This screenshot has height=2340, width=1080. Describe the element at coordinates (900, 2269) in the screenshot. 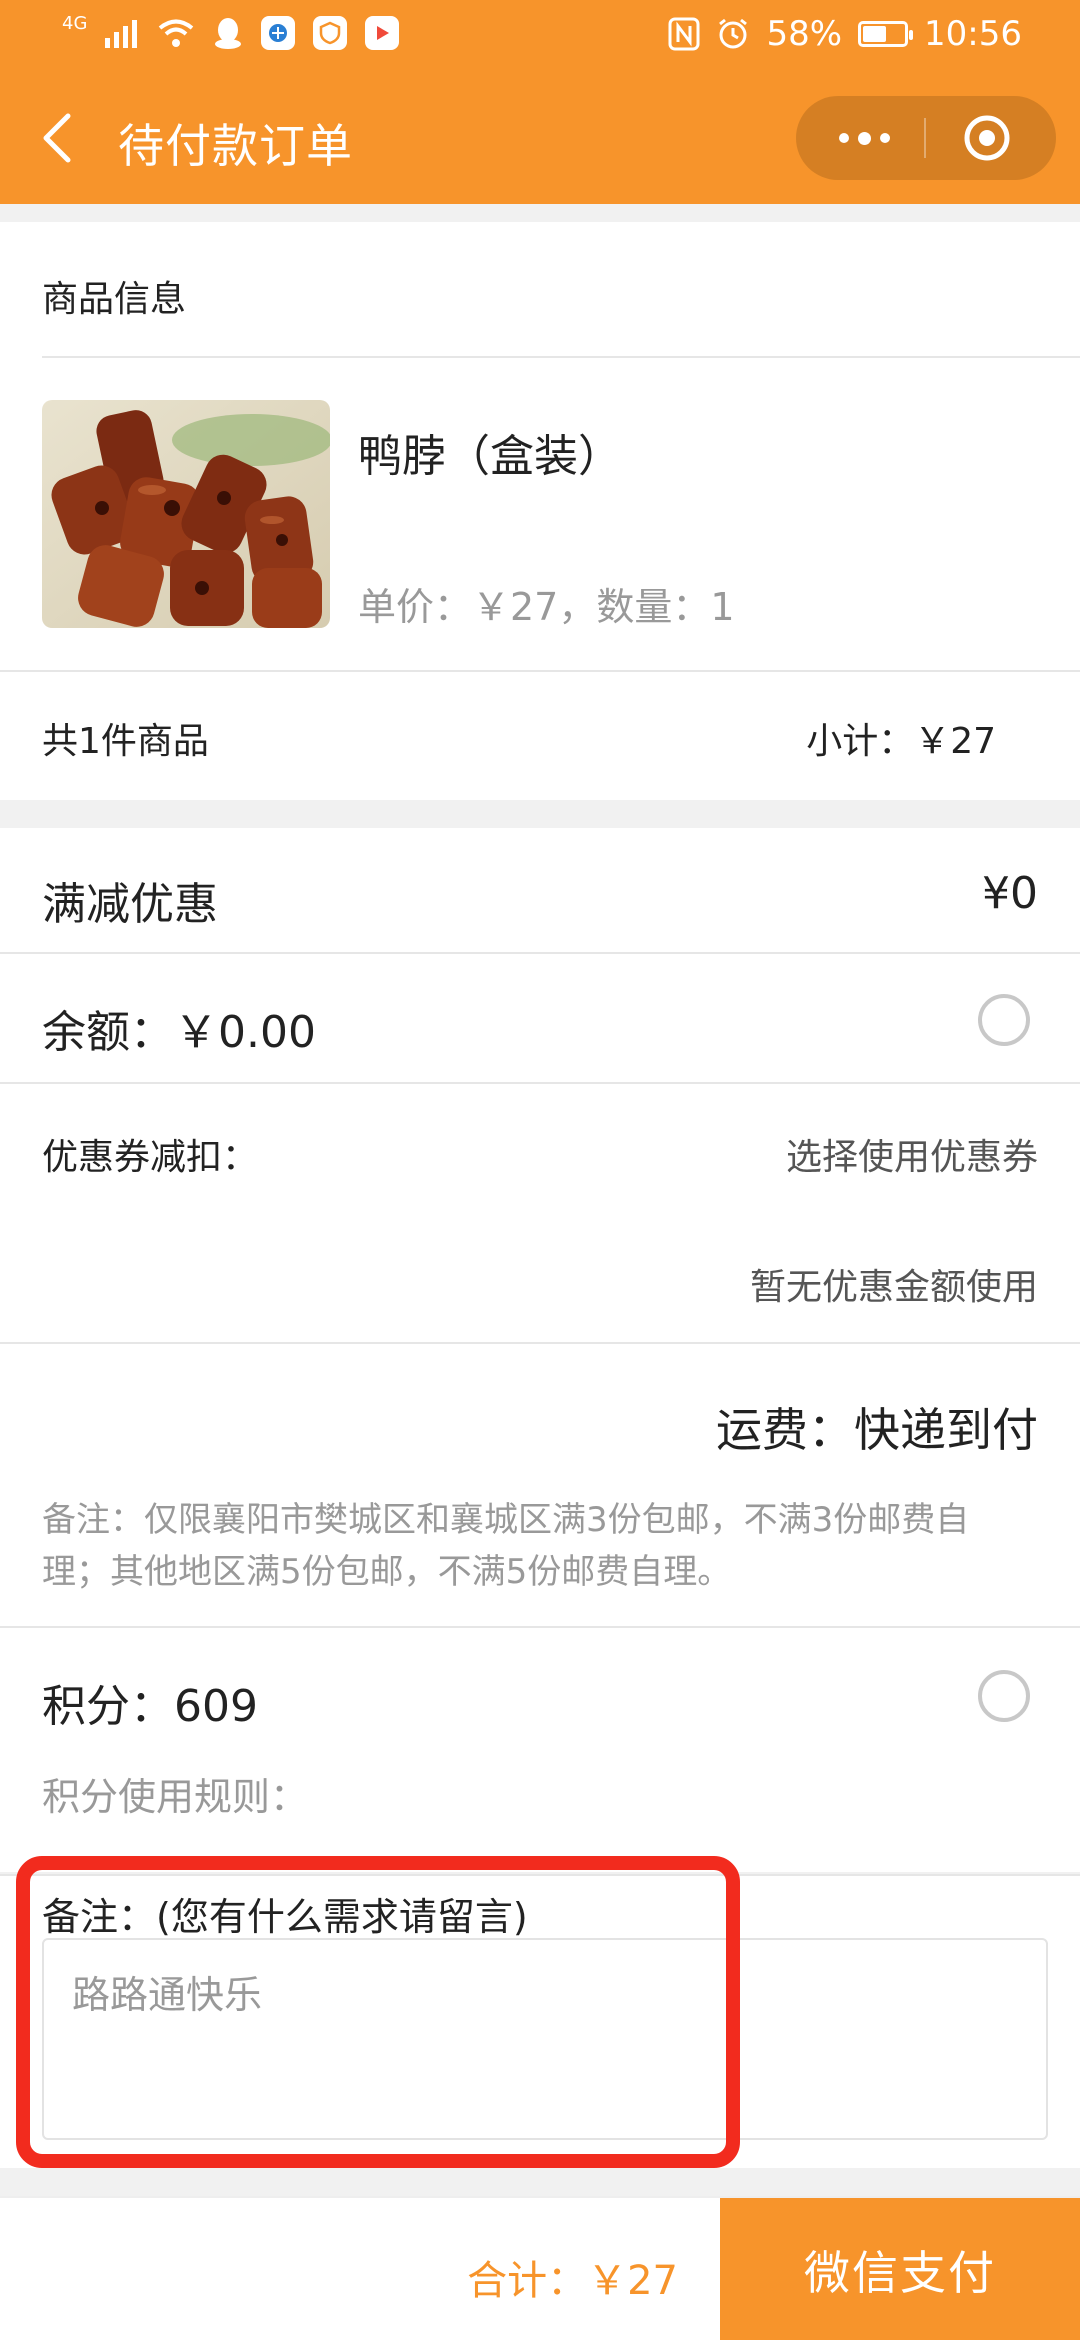

I see `wechat-pay-button: 微信支付` at that location.